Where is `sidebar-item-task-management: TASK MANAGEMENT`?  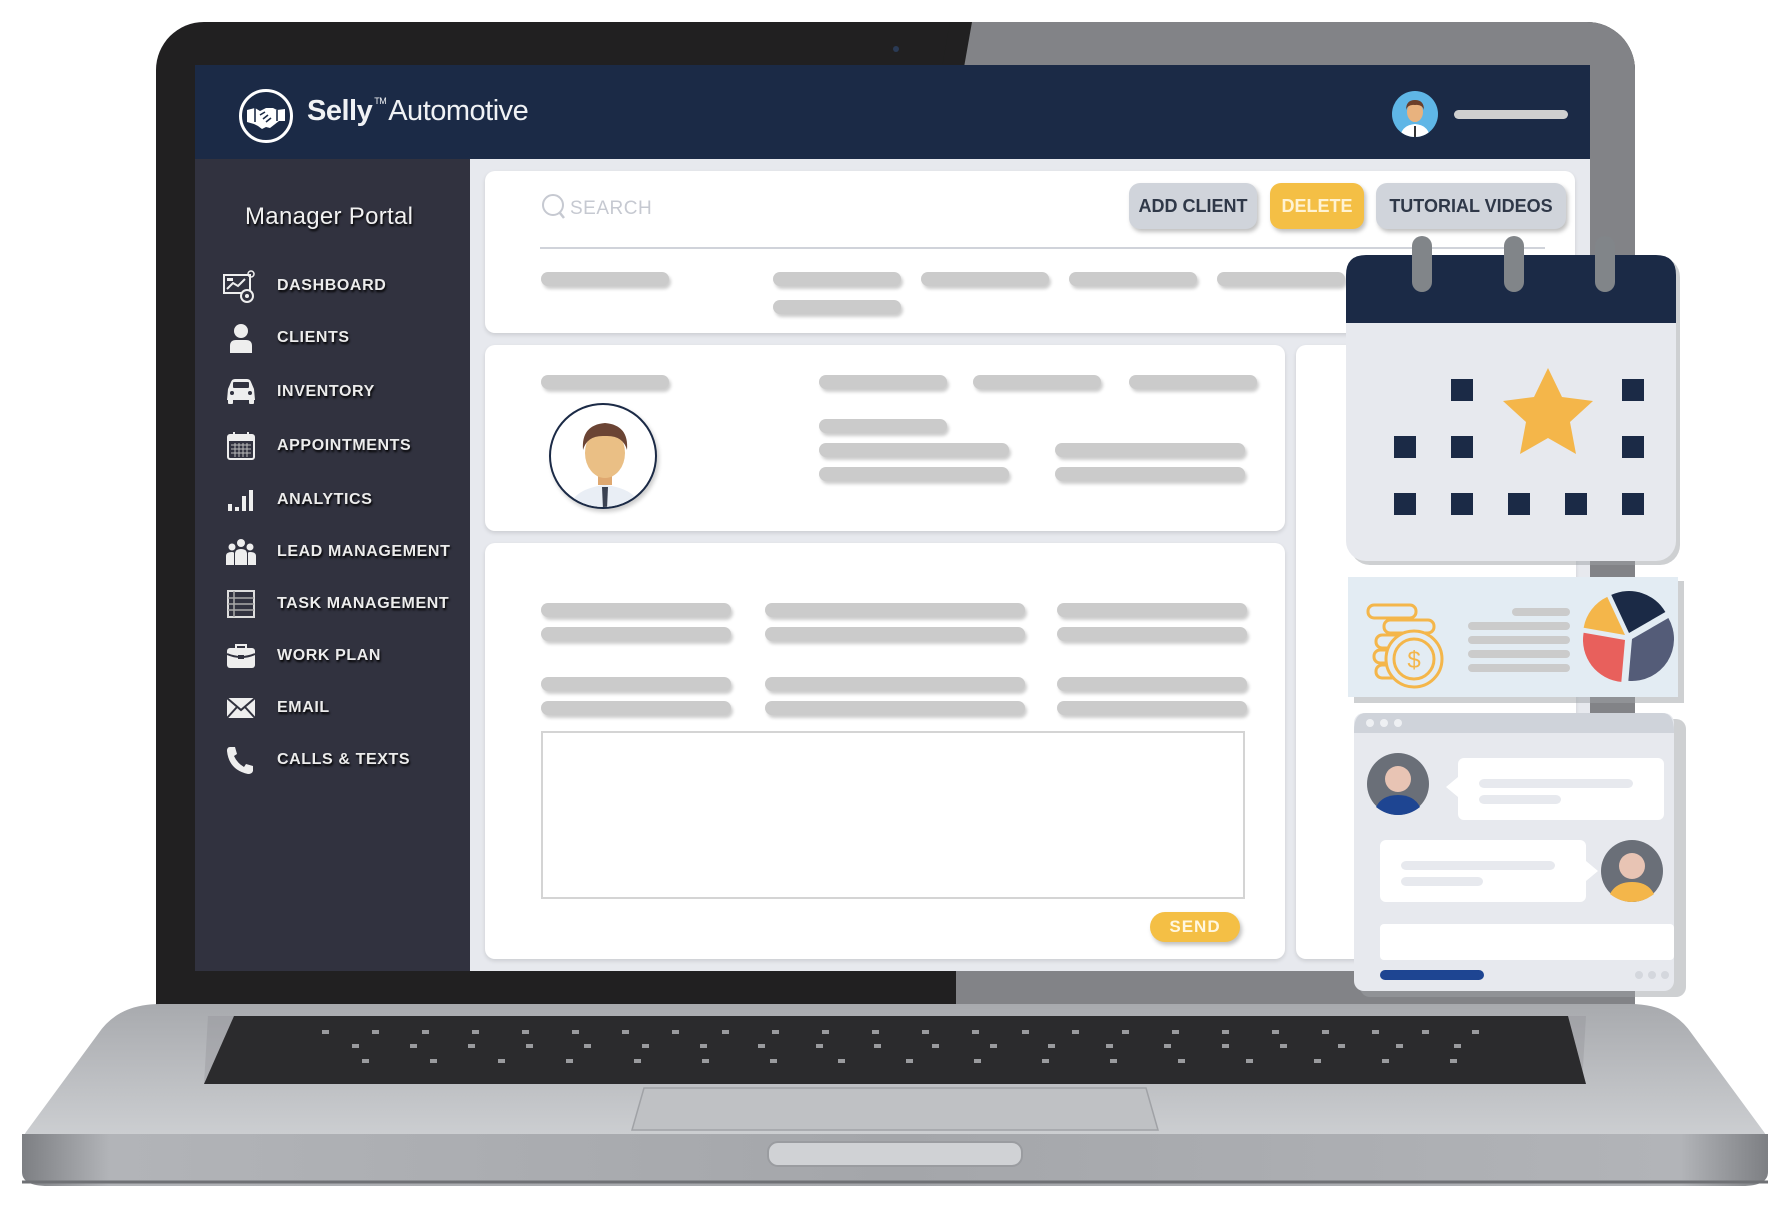 sidebar-item-task-management: TASK MANAGEMENT is located at coordinates (343, 604).